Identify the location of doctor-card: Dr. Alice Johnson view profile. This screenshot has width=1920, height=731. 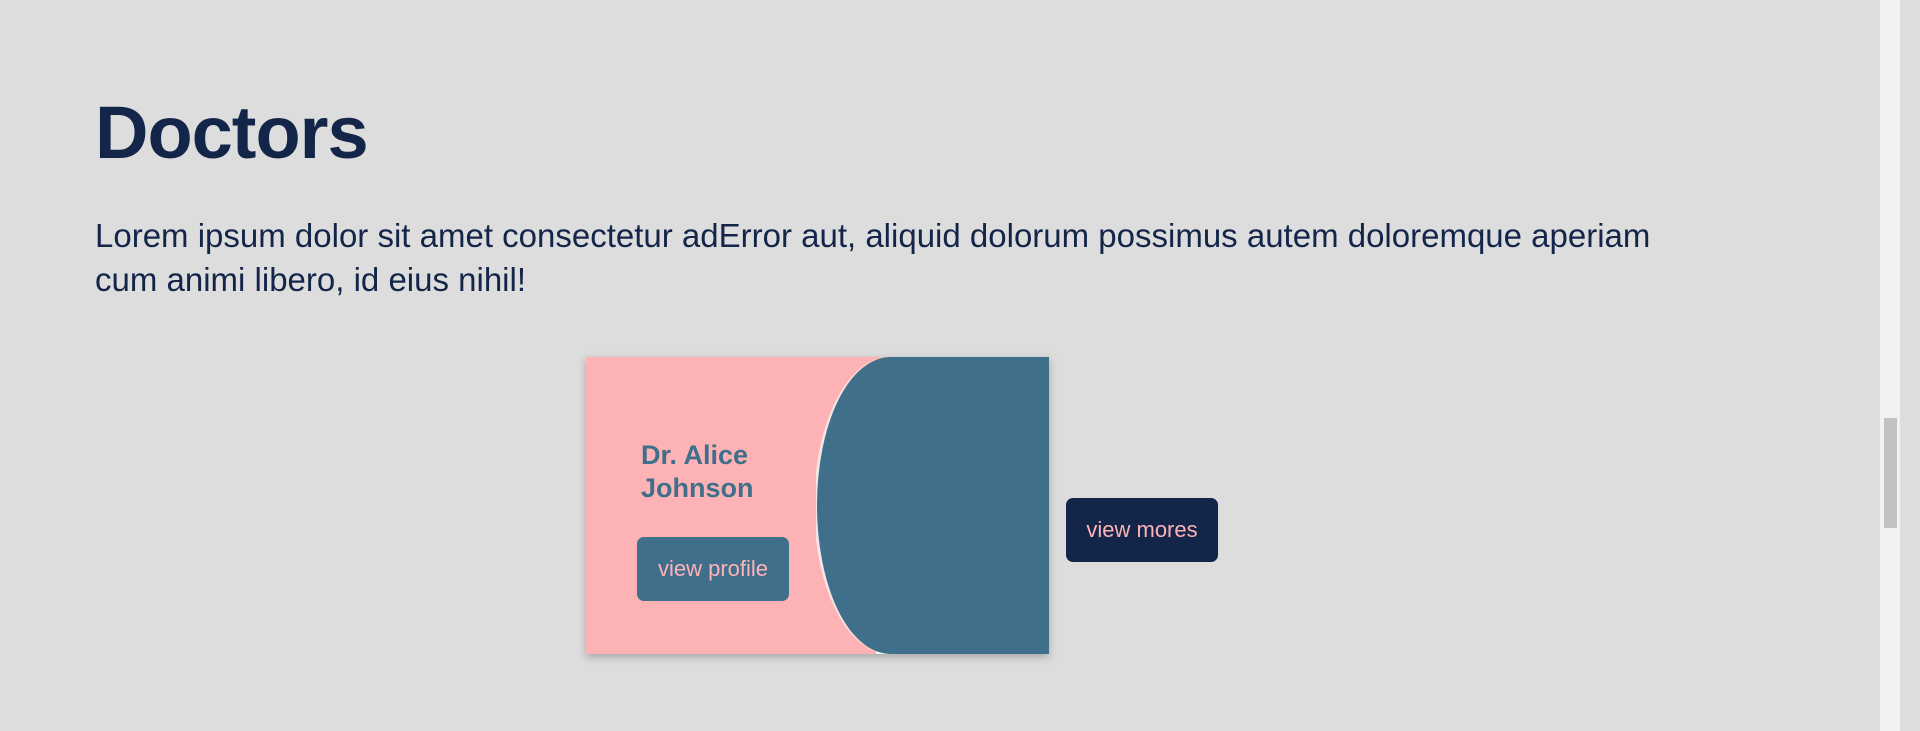
(817, 505).